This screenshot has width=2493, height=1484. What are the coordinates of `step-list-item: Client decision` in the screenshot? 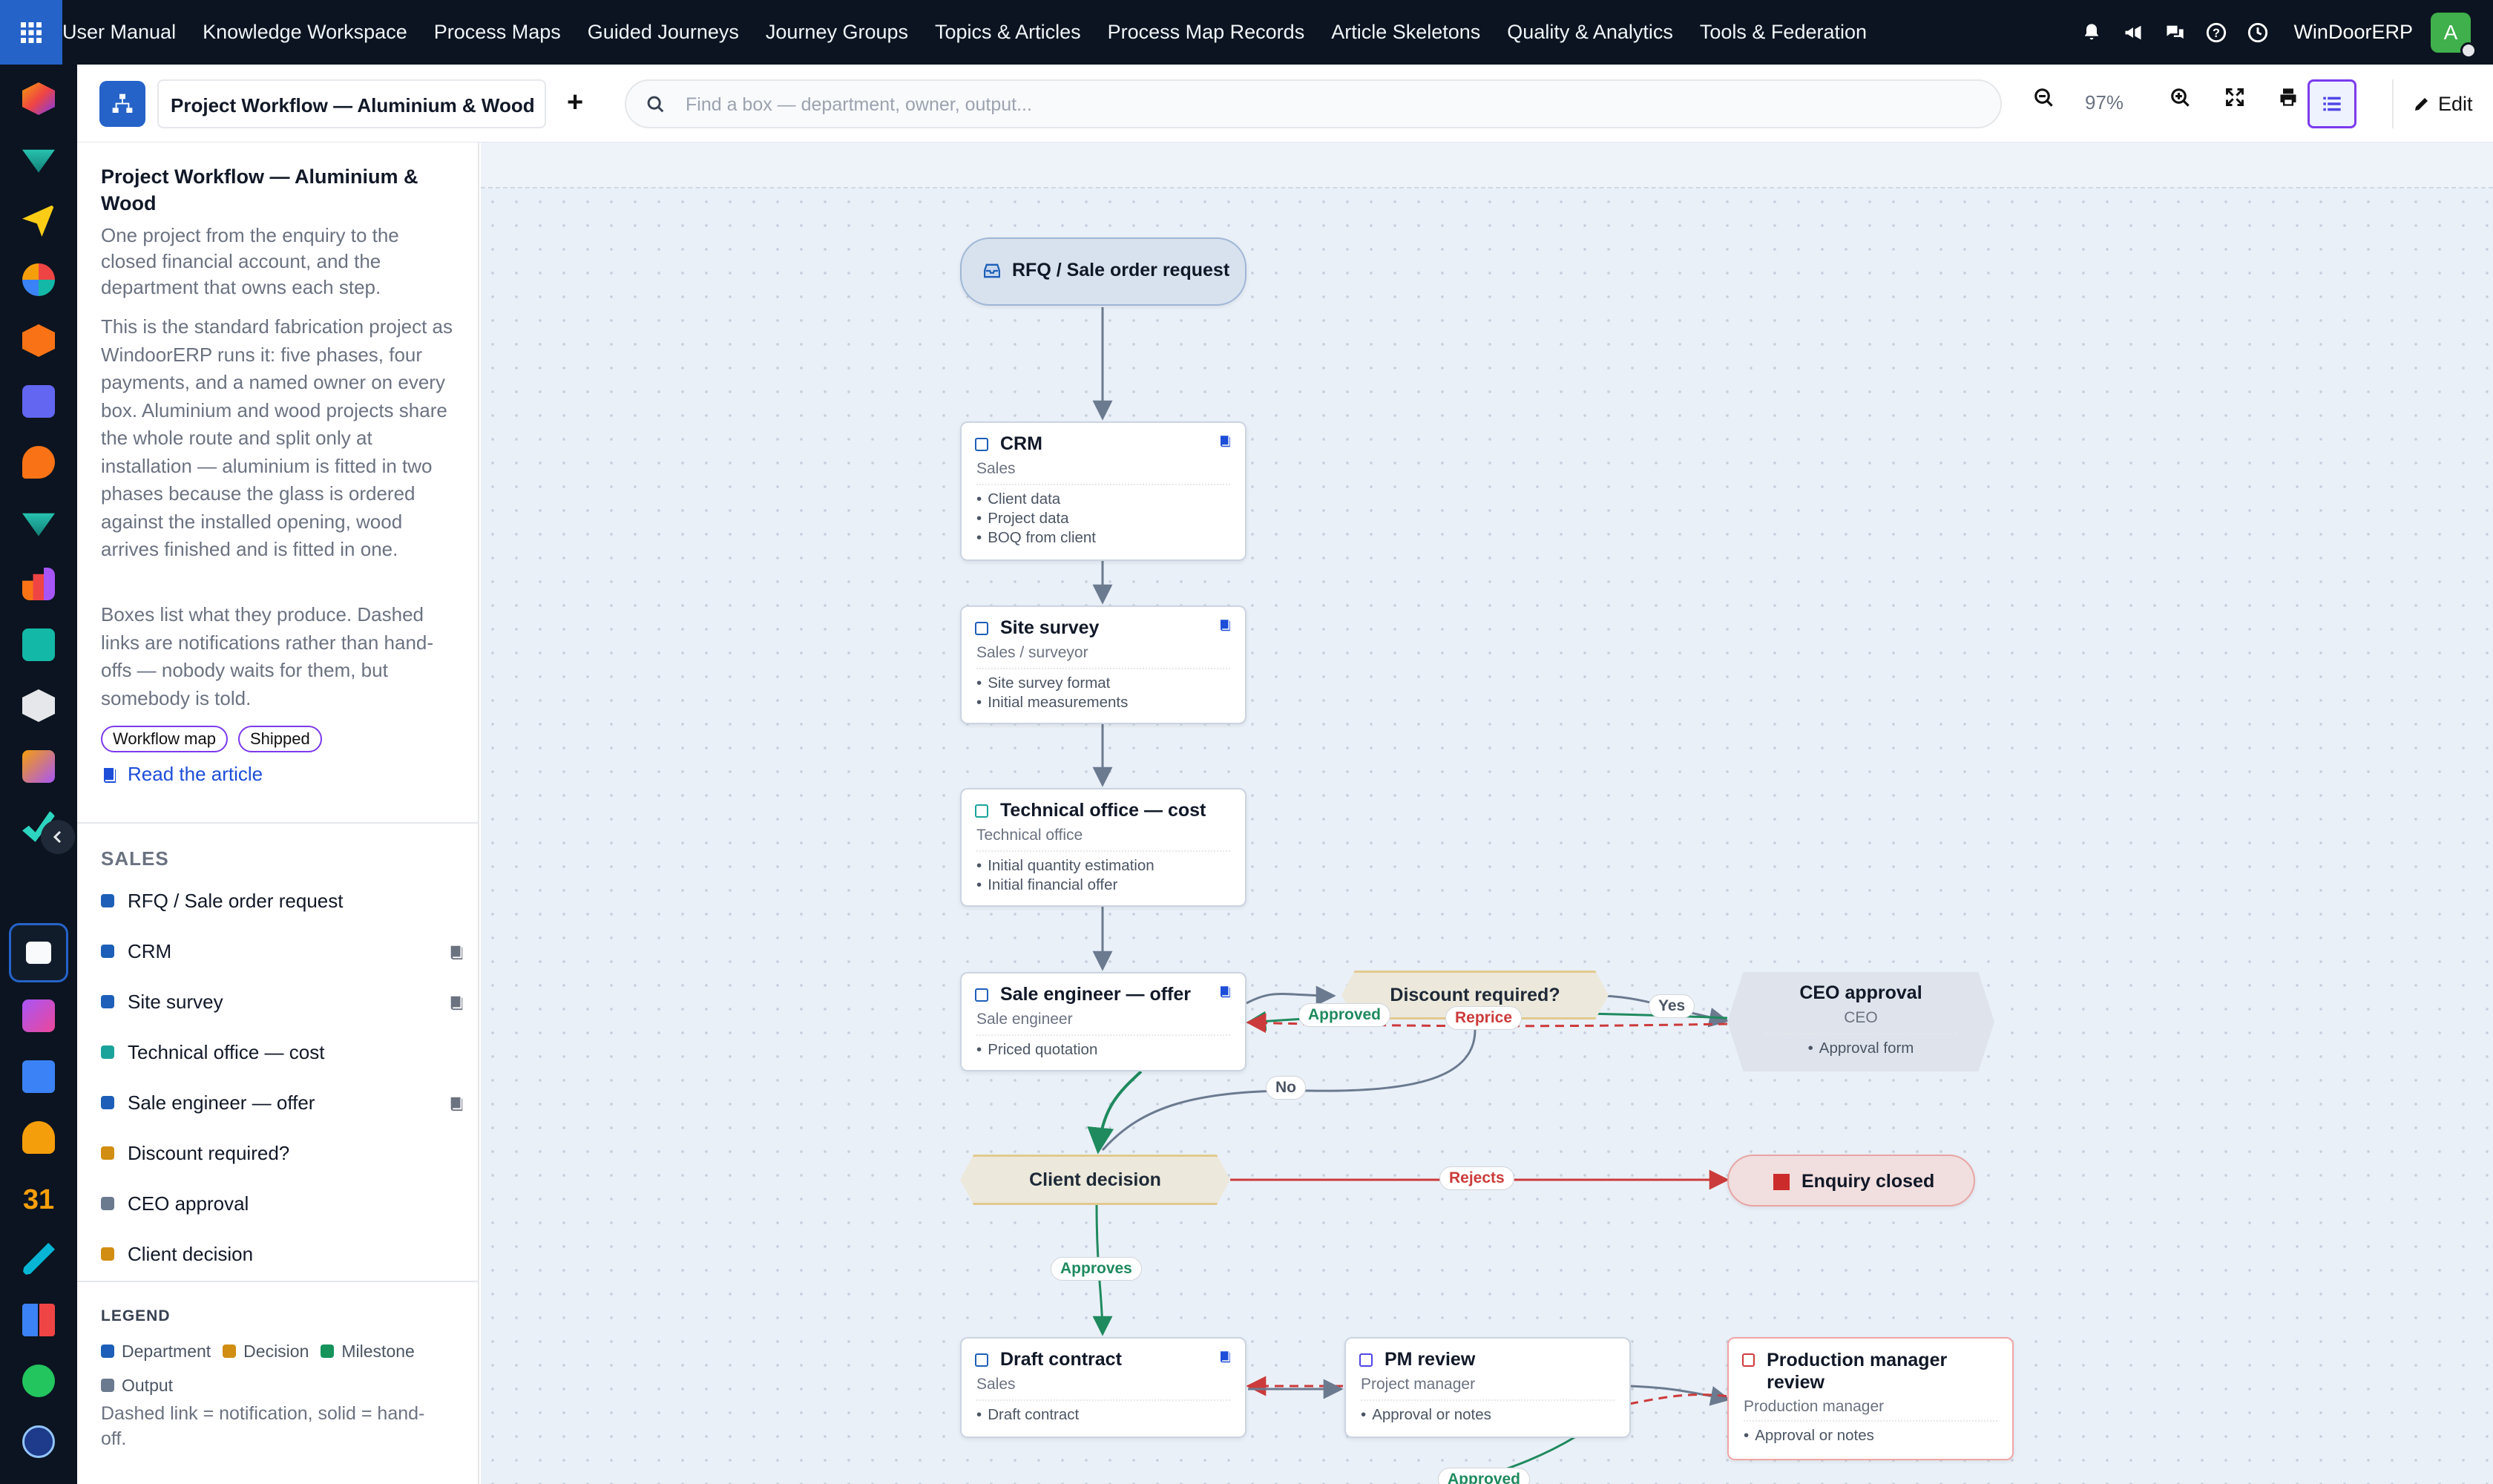 It's located at (282, 1254).